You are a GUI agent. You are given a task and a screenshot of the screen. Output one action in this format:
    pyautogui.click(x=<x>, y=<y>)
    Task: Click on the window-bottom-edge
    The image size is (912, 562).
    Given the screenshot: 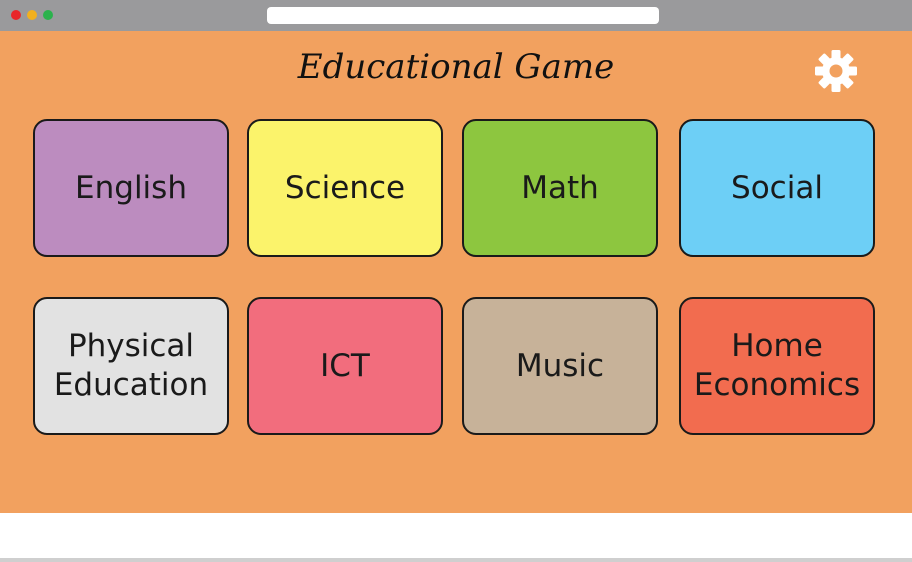 What is the action you would take?
    pyautogui.click(x=456, y=560)
    